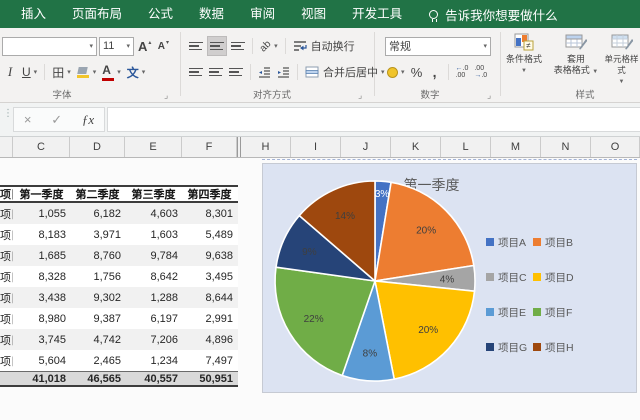 Image resolution: width=640 pixels, height=420 pixels. I want to click on column-header-K: K, so click(416, 147).